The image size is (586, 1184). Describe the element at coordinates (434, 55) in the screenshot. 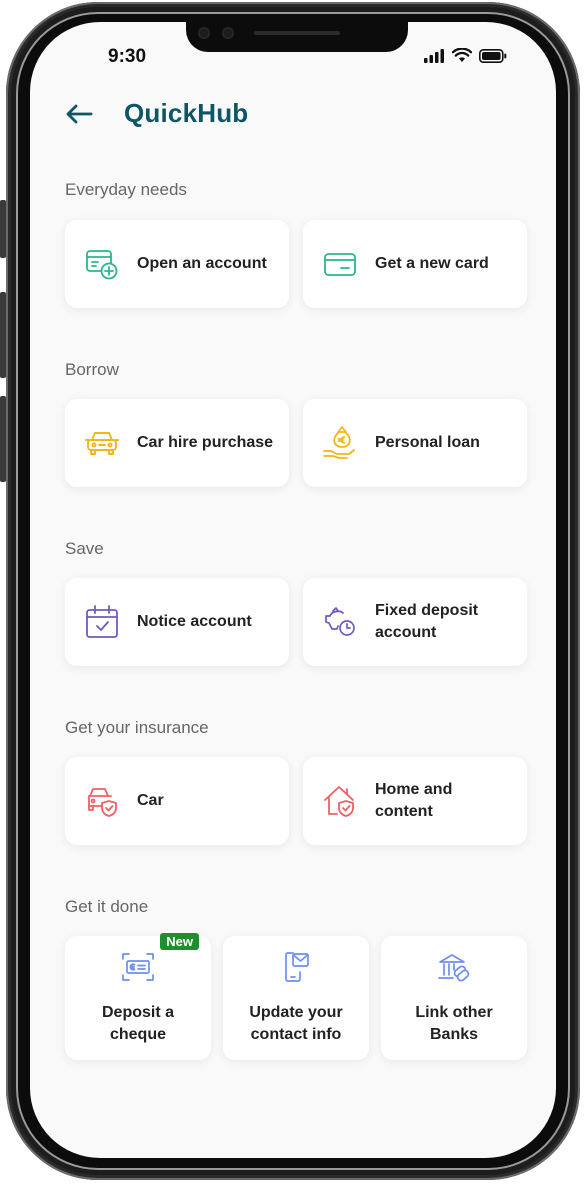

I see `signal-icon` at that location.